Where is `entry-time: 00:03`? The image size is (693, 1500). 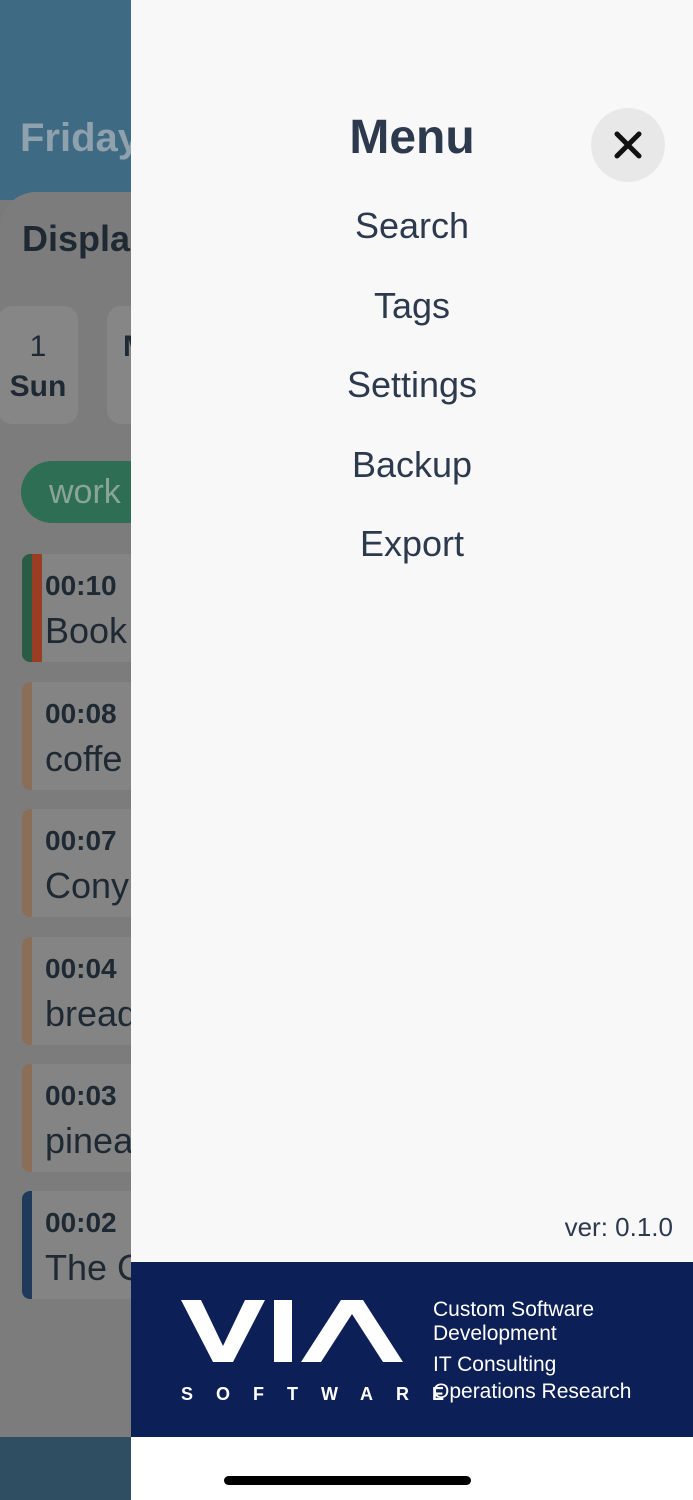
entry-time: 00:03 is located at coordinates (81, 1095).